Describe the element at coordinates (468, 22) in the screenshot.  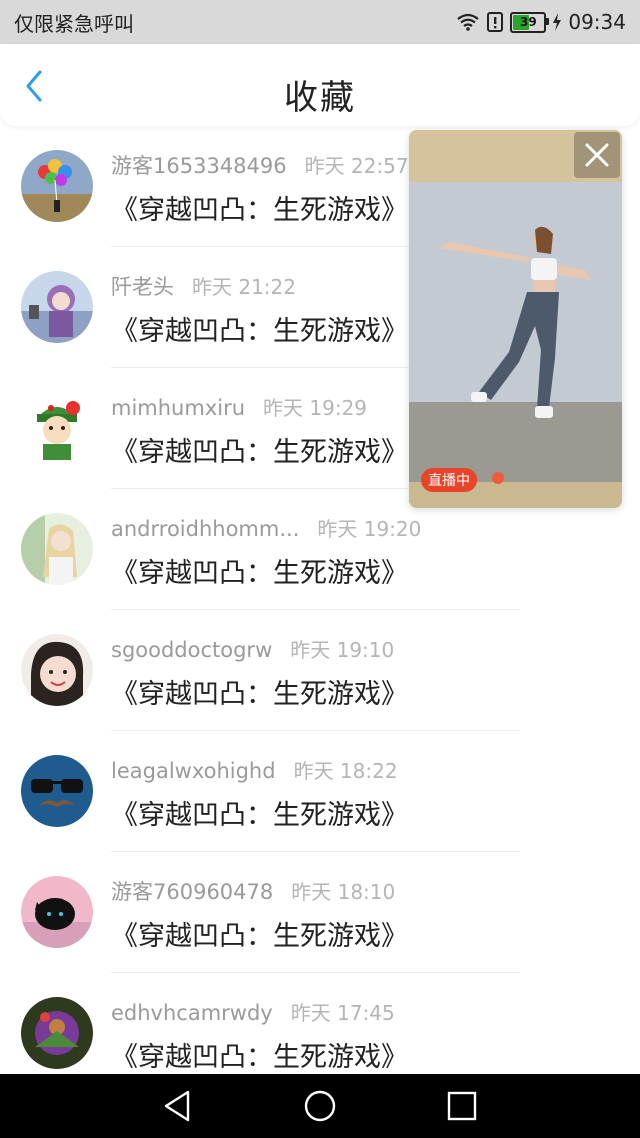
I see `wifi-icon` at that location.